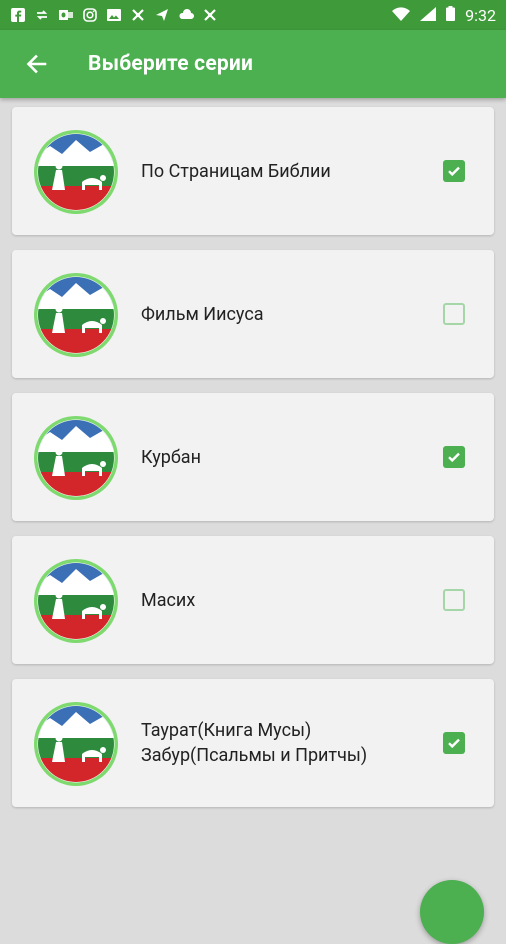 The width and height of the screenshot is (506, 944). What do you see at coordinates (202, 314) in the screenshot?
I see `series-label: Фильм Иисуса` at bounding box center [202, 314].